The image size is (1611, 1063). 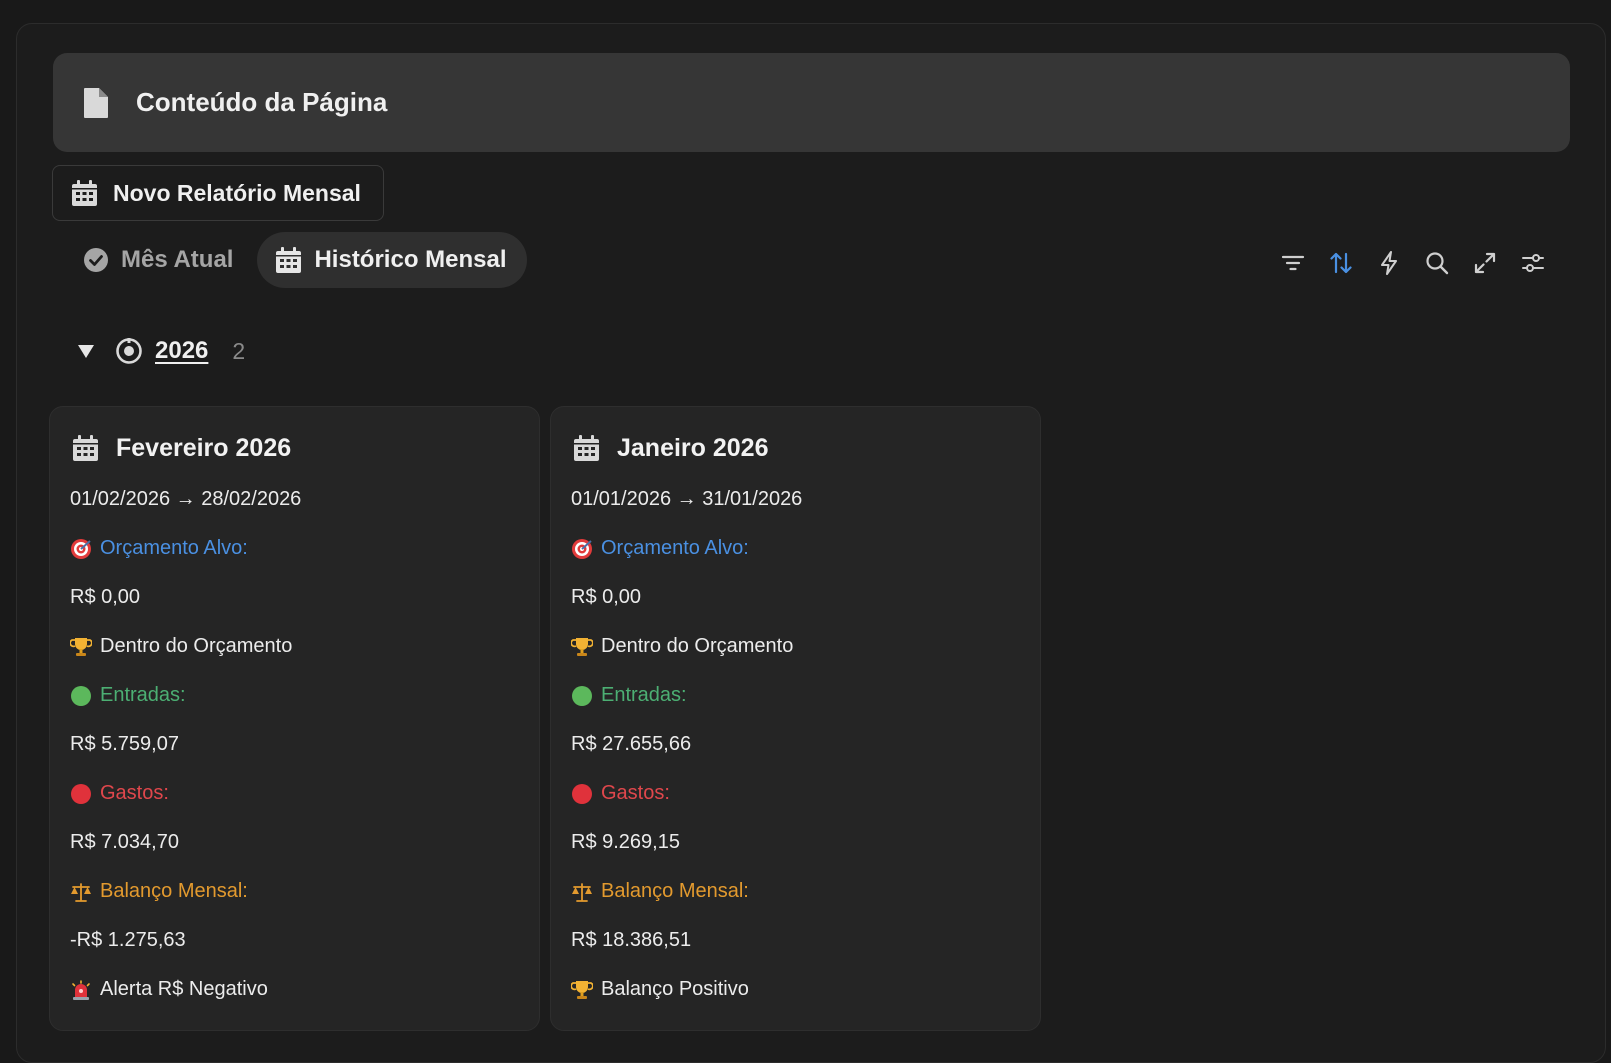 What do you see at coordinates (181, 351) in the screenshot?
I see `group-name: 2026` at bounding box center [181, 351].